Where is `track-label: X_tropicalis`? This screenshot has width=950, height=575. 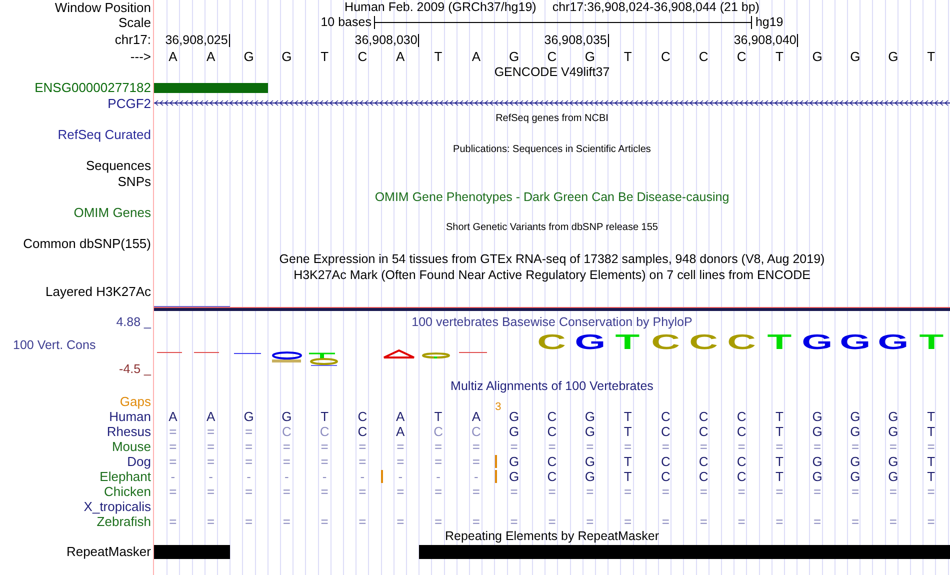
track-label: X_tropicalis is located at coordinates (117, 506).